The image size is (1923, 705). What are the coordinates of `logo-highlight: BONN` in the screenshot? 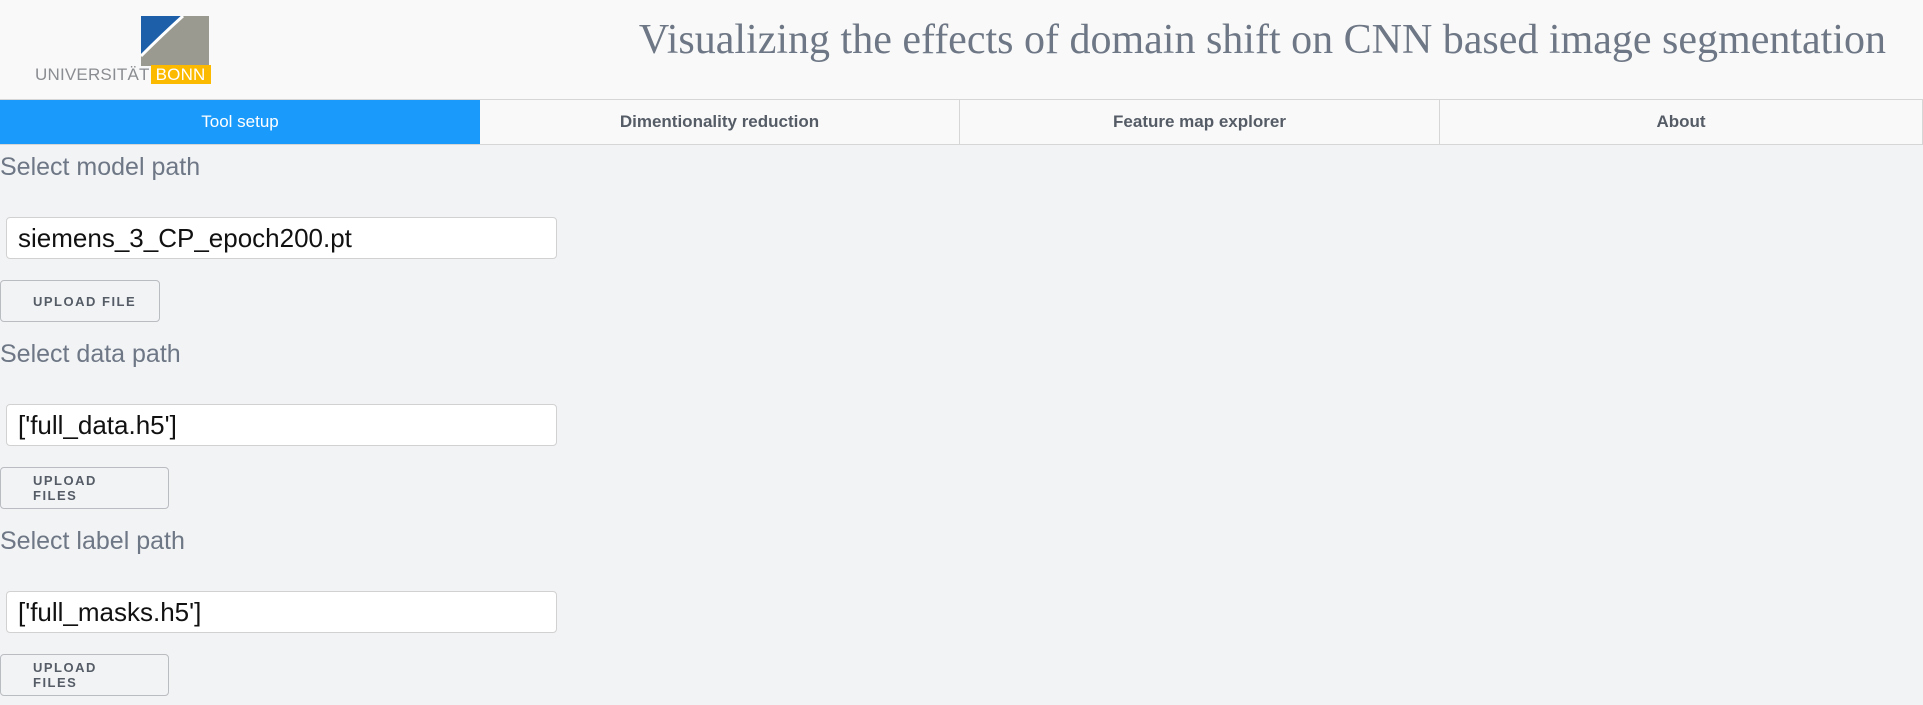 It's located at (180, 74).